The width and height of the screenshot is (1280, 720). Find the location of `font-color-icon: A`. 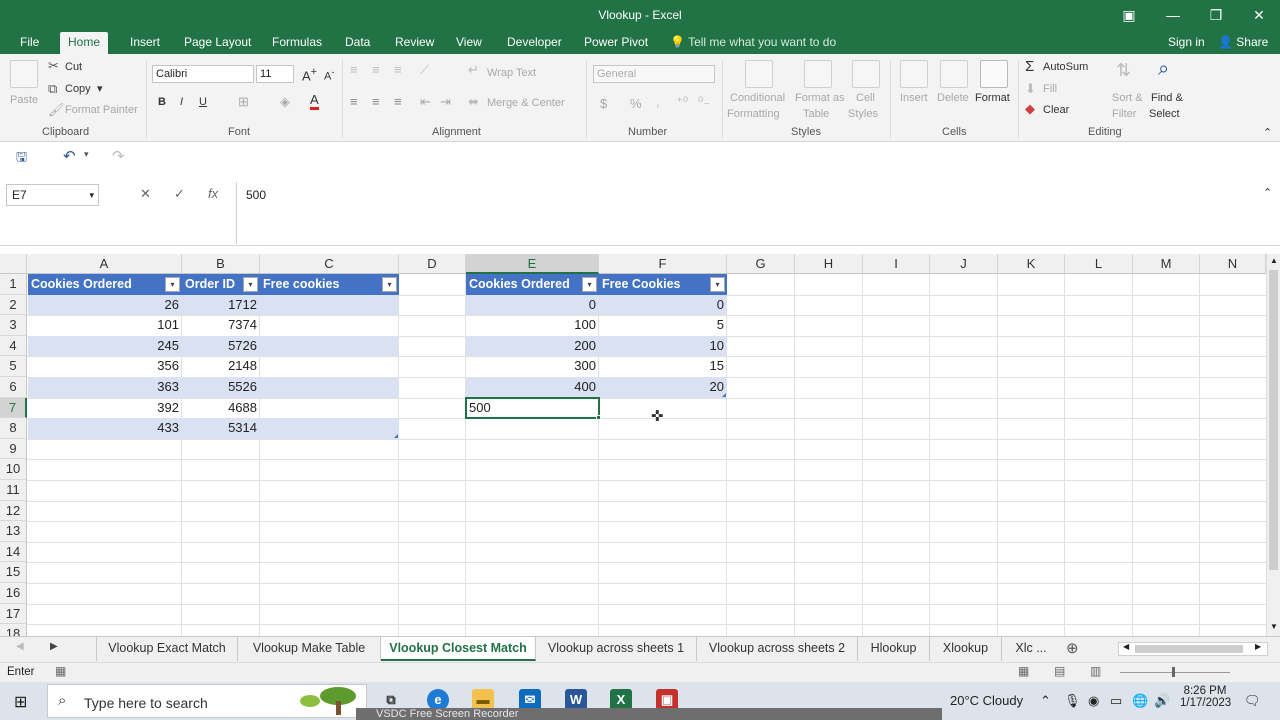

font-color-icon: A is located at coordinates (314, 101).